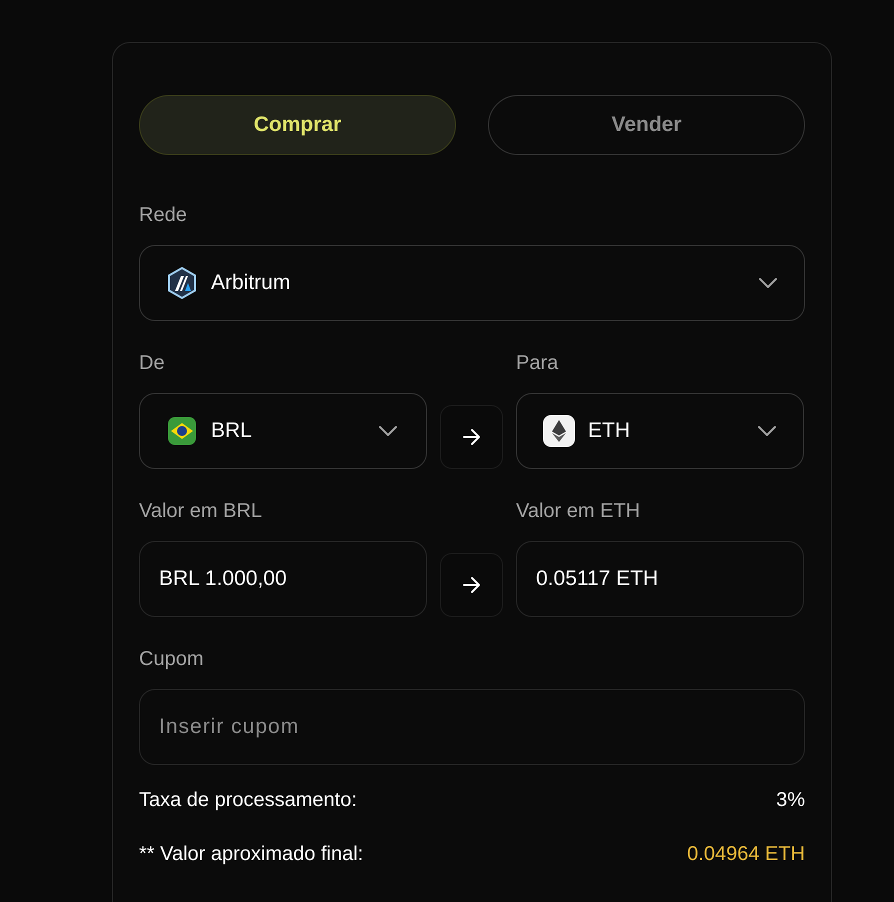 This screenshot has height=902, width=894. I want to click on flag-icon, so click(182, 431).